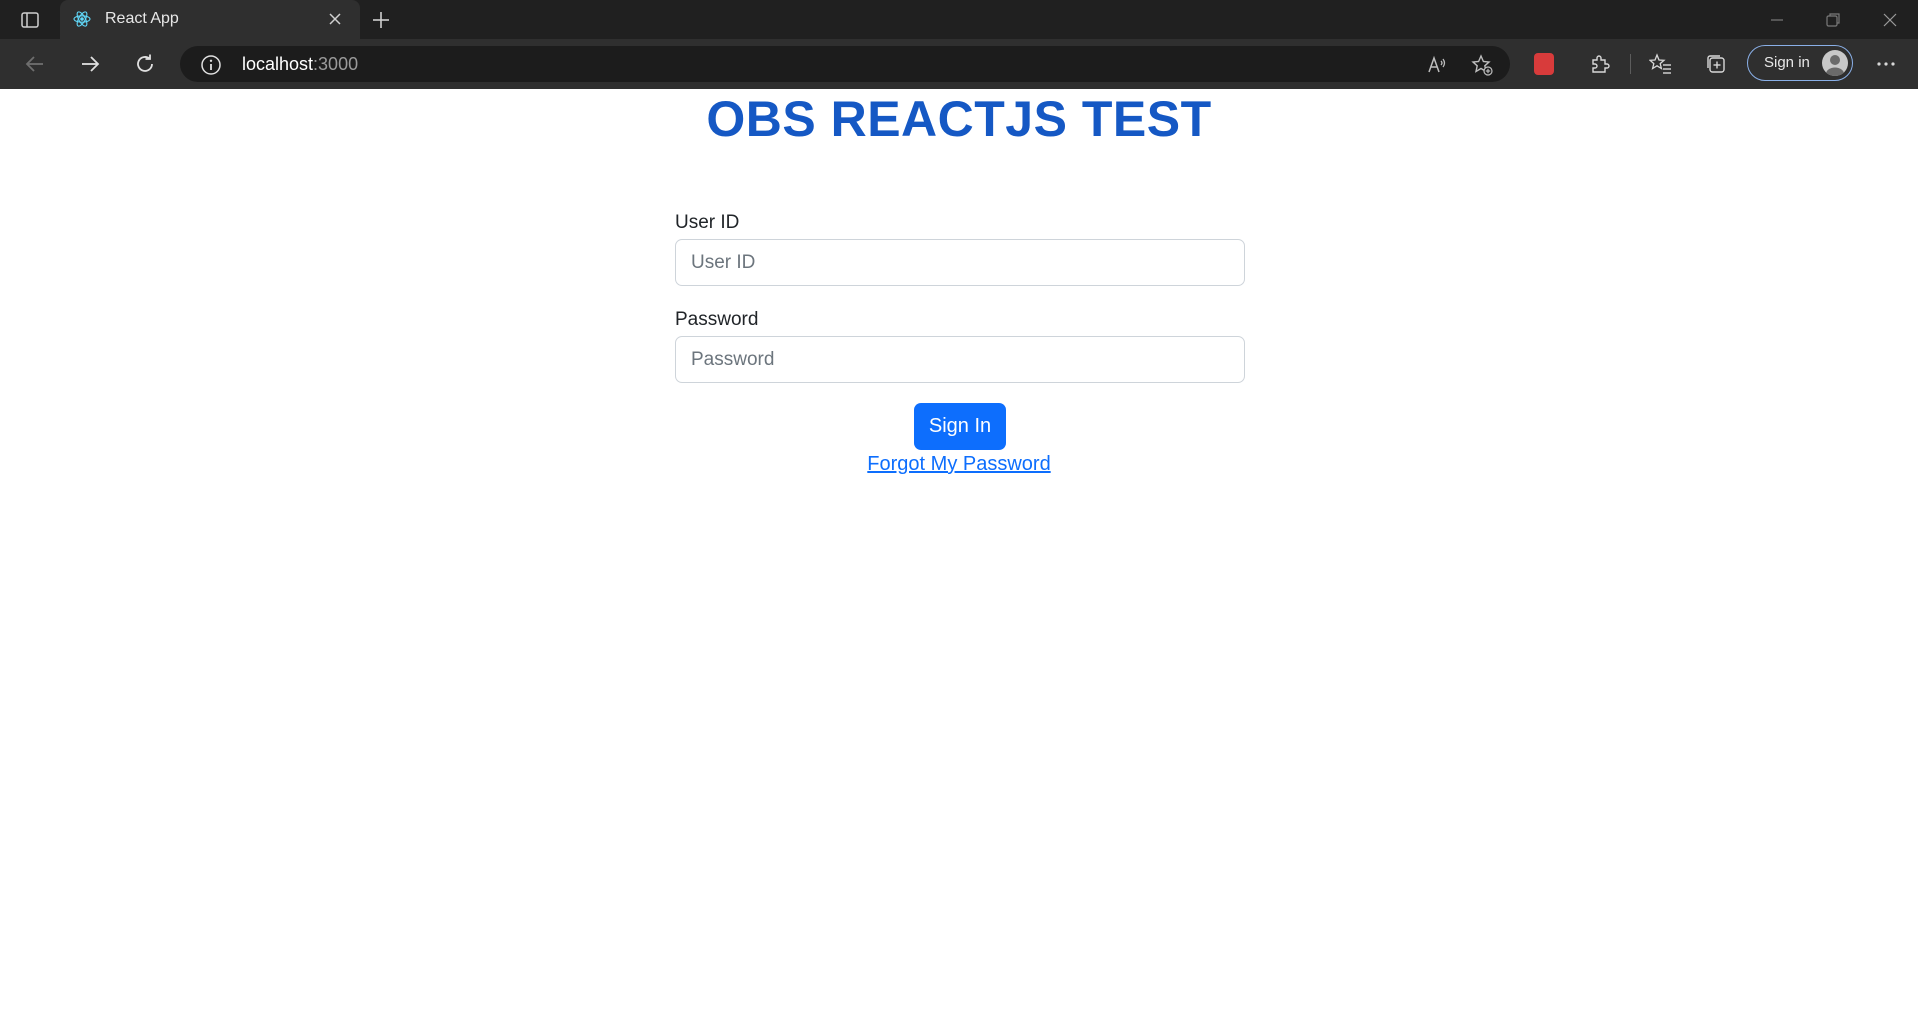 The width and height of the screenshot is (1918, 1017). I want to click on forward-button, so click(90, 64).